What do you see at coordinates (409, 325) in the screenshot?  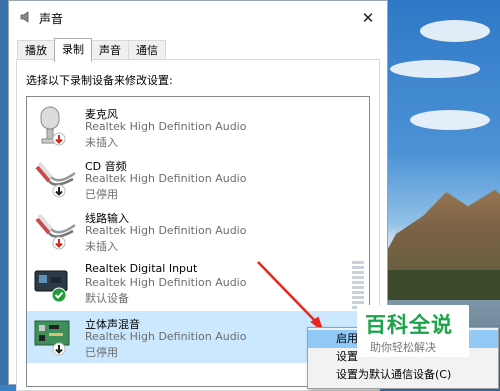 I see `watermark-title: 百科全说` at bounding box center [409, 325].